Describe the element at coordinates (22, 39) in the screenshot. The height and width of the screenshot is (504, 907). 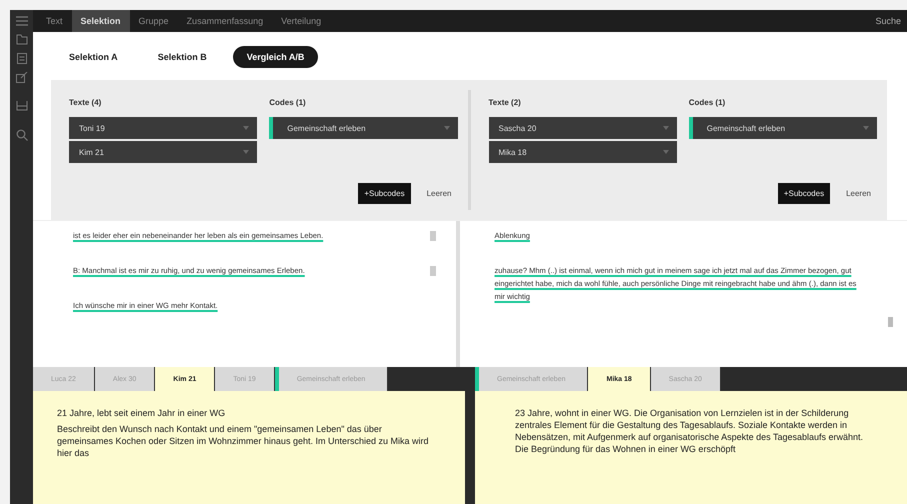
I see `folder-icon` at that location.